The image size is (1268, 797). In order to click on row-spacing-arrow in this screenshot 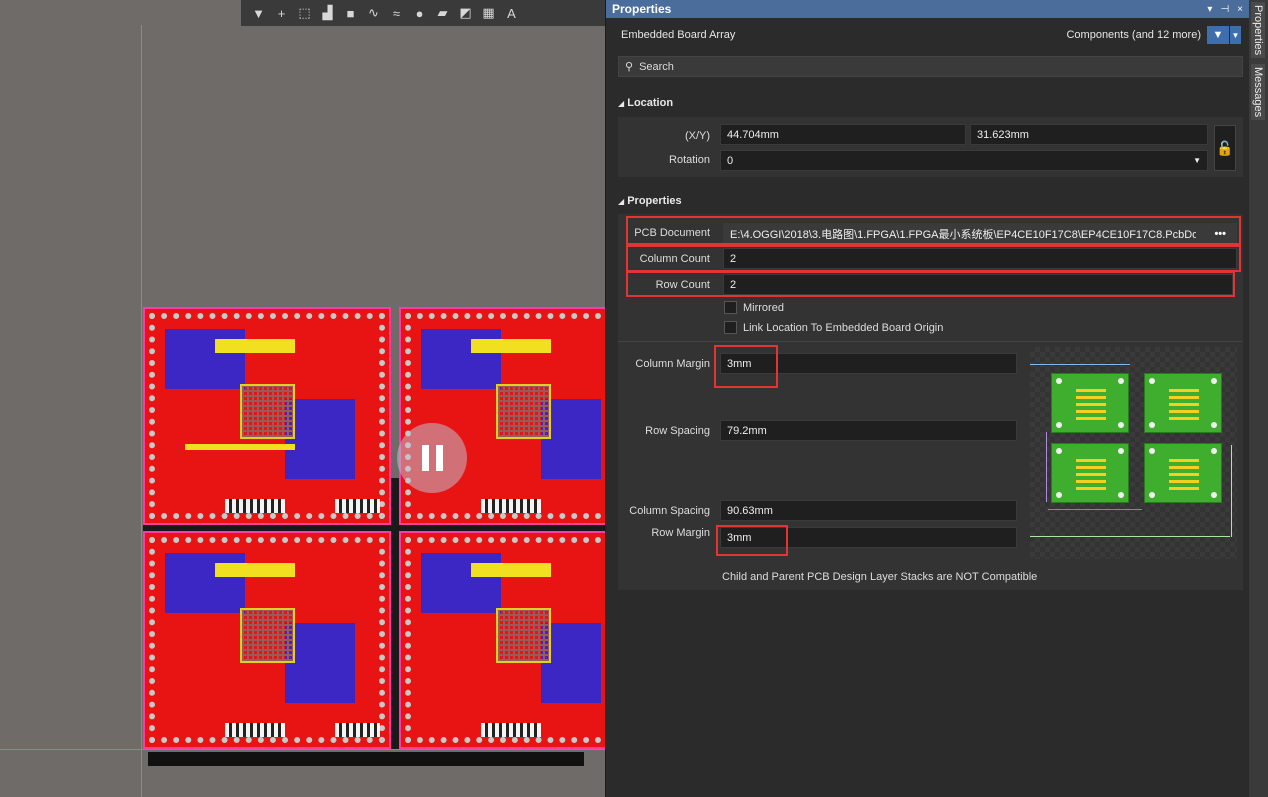, I will do `click(1046, 467)`.